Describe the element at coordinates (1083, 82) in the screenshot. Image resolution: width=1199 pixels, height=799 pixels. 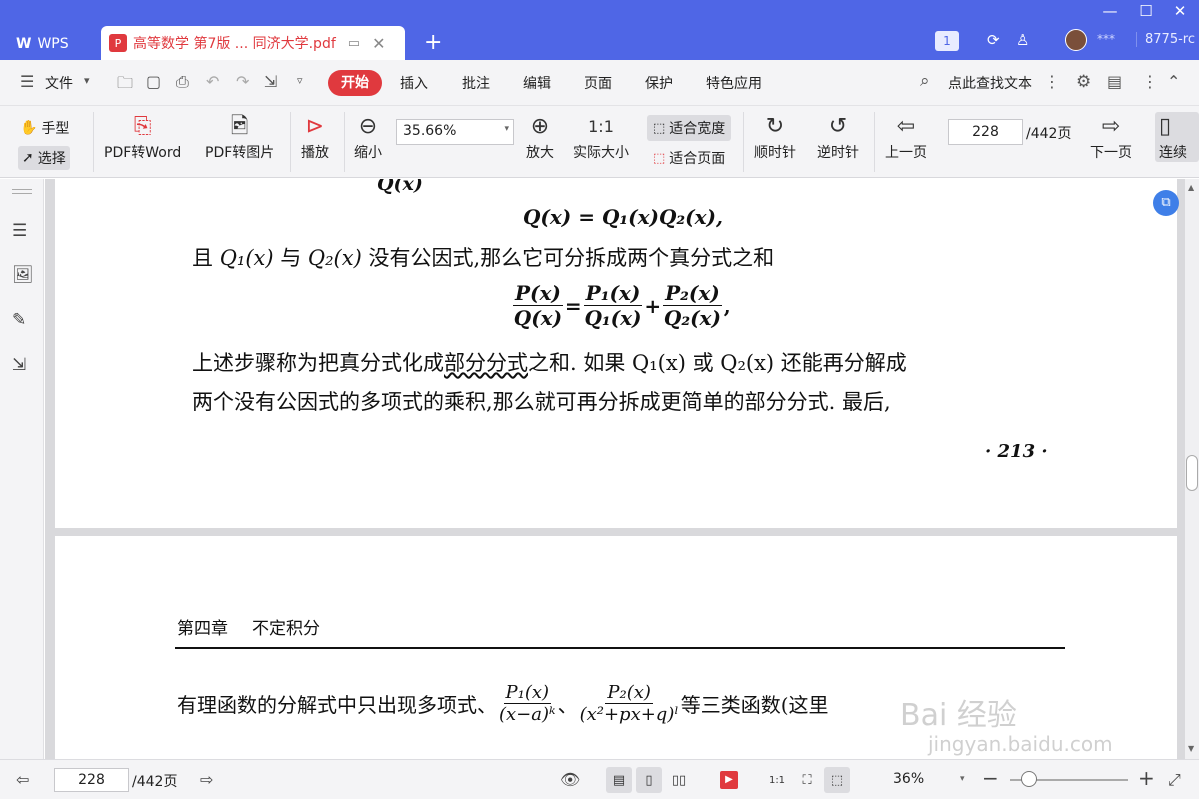
I see `gear-icon: ⚙` at that location.